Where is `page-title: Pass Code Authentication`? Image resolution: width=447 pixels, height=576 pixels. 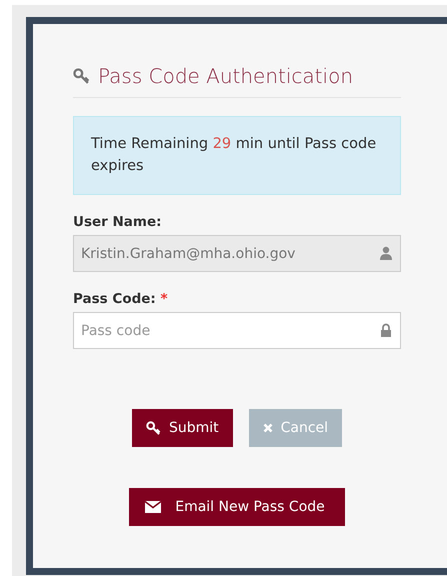 page-title: Pass Code Authentication is located at coordinates (225, 76).